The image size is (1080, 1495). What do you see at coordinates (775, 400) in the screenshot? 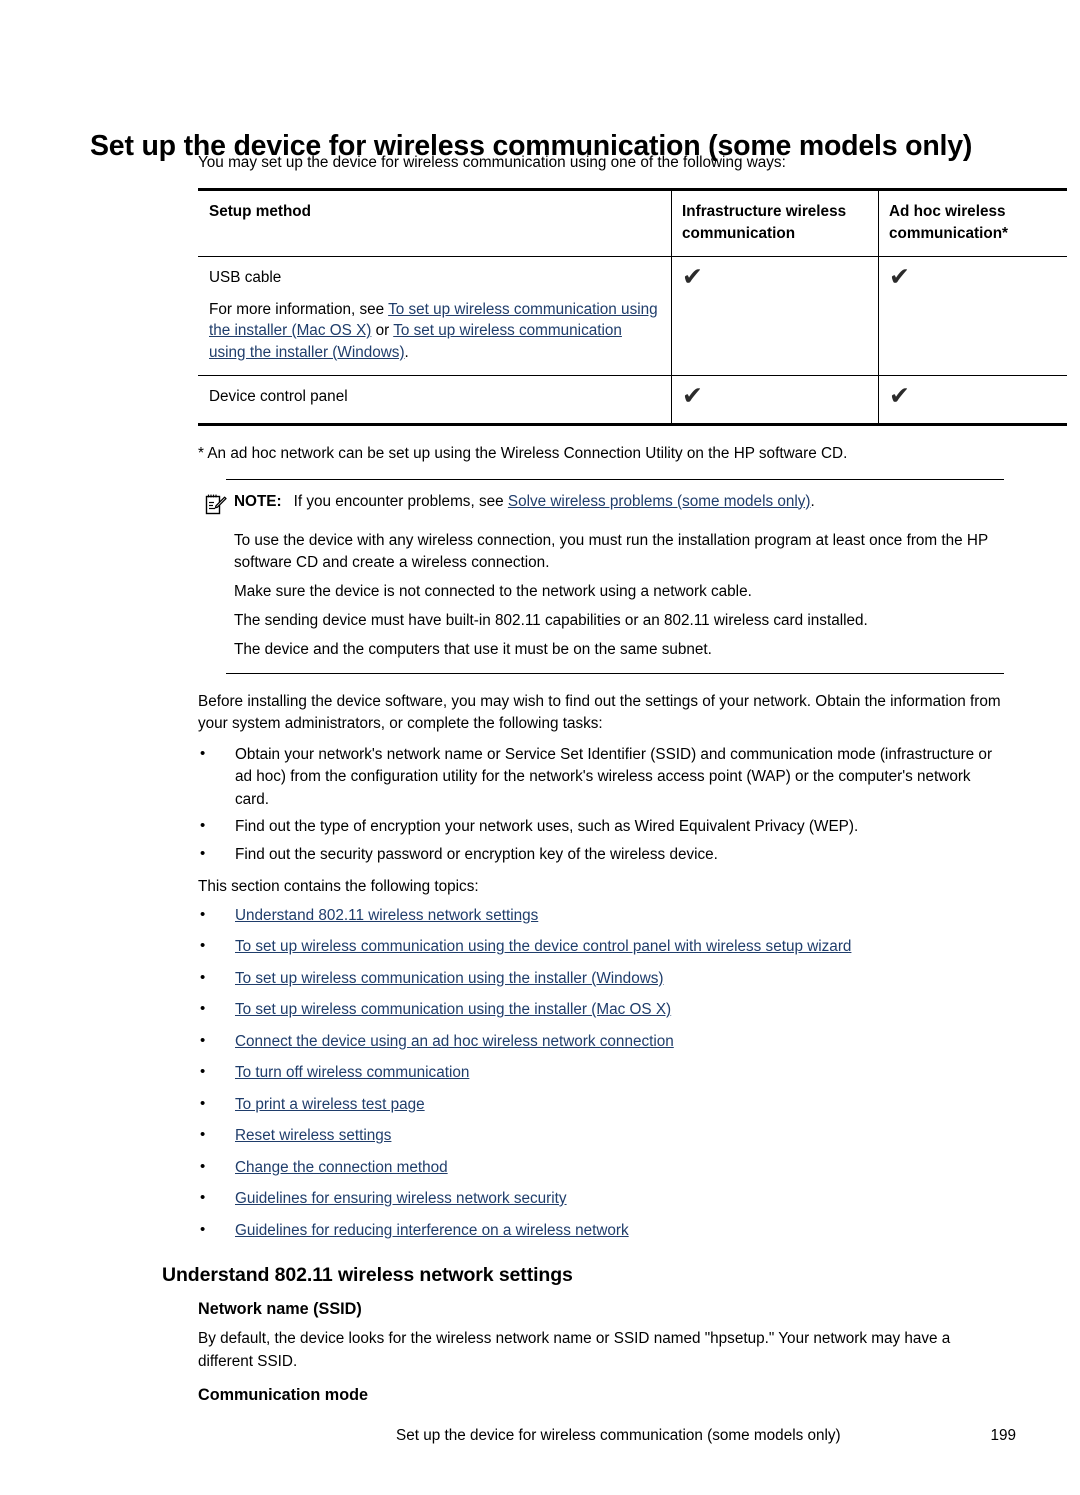
I see `cell-infrastructure-panel: ✔` at bounding box center [775, 400].